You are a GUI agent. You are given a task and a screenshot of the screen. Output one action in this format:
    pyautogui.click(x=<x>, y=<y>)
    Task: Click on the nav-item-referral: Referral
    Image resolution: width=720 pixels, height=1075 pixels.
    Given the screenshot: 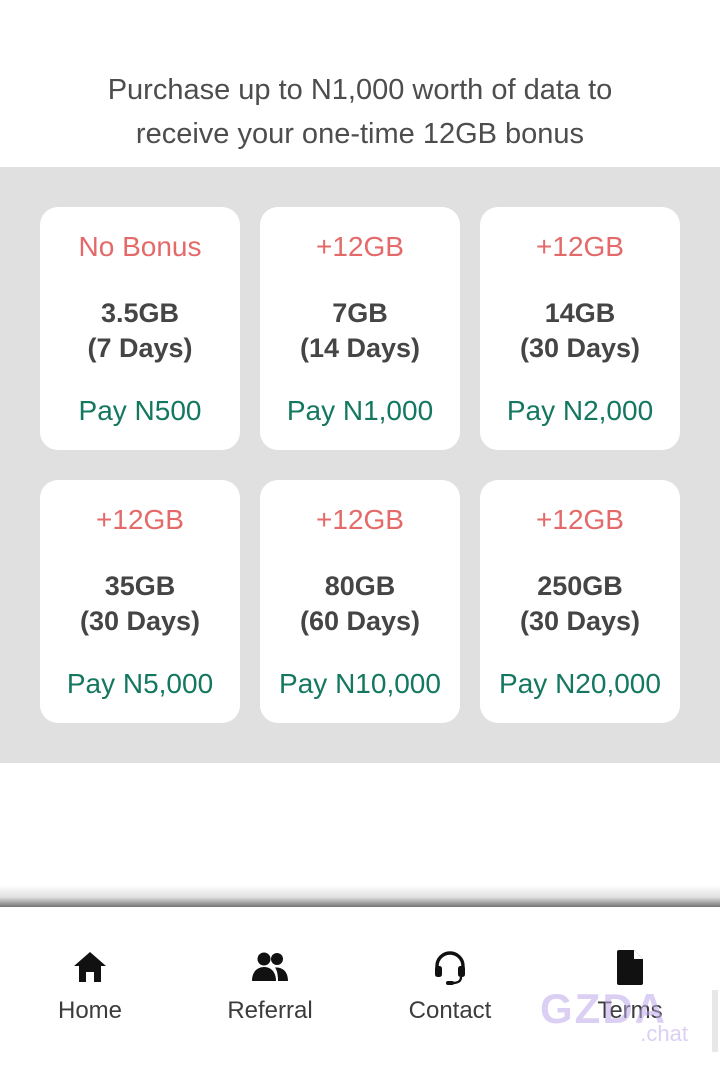 What is the action you would take?
    pyautogui.click(x=270, y=987)
    